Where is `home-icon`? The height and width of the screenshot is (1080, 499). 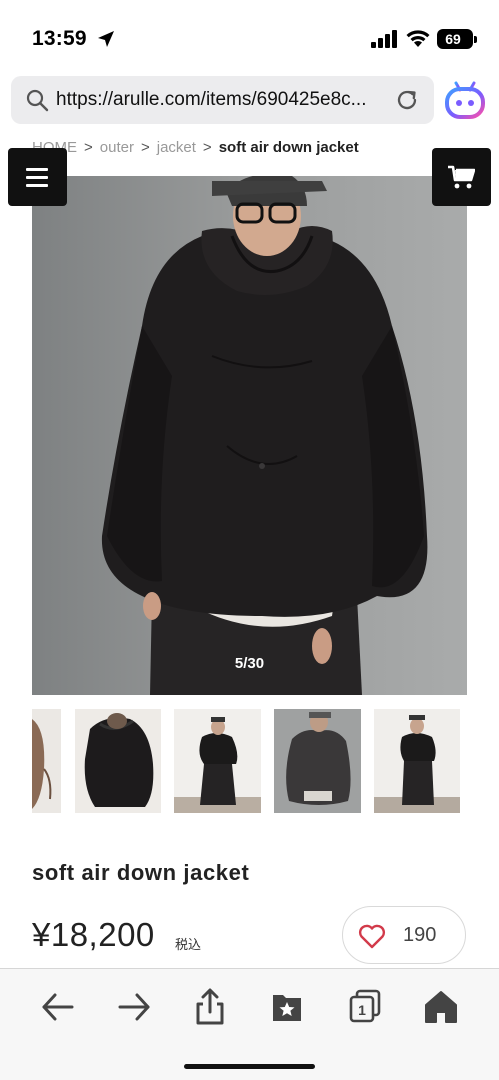
home-icon is located at coordinates (441, 1007).